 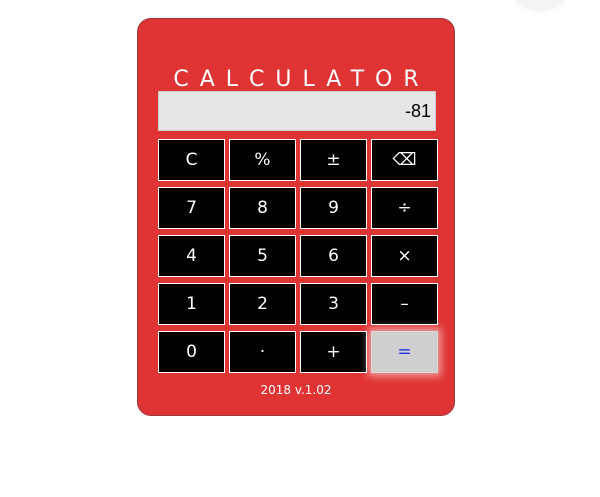 I want to click on digit-6-button: 6, so click(x=333, y=256).